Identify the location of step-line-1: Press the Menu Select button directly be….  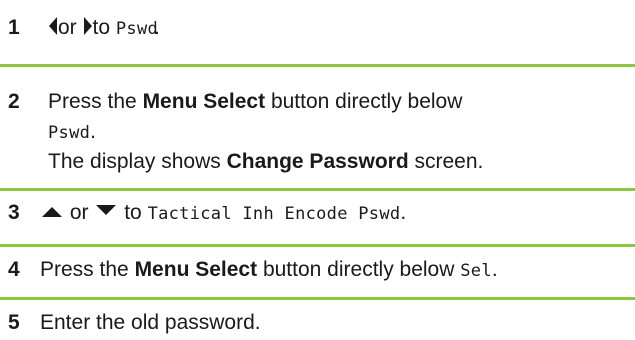
(337, 102).